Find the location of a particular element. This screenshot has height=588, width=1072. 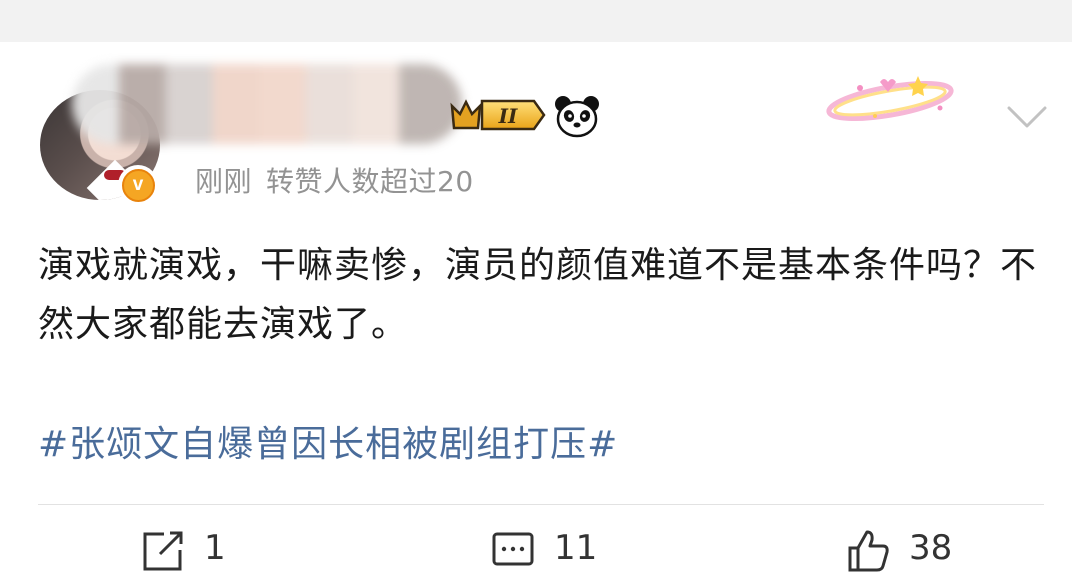

divider is located at coordinates (541, 504).